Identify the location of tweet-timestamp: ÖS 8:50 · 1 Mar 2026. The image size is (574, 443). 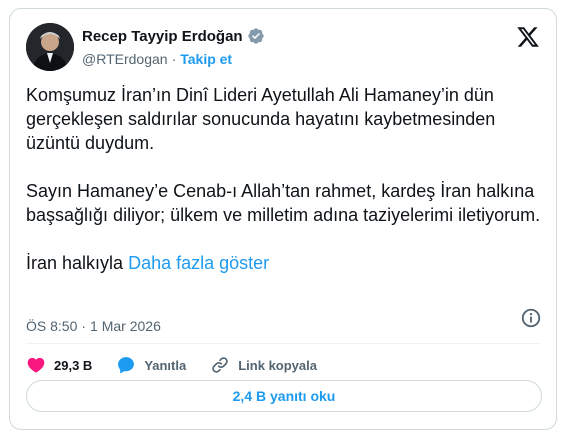
(93, 326).